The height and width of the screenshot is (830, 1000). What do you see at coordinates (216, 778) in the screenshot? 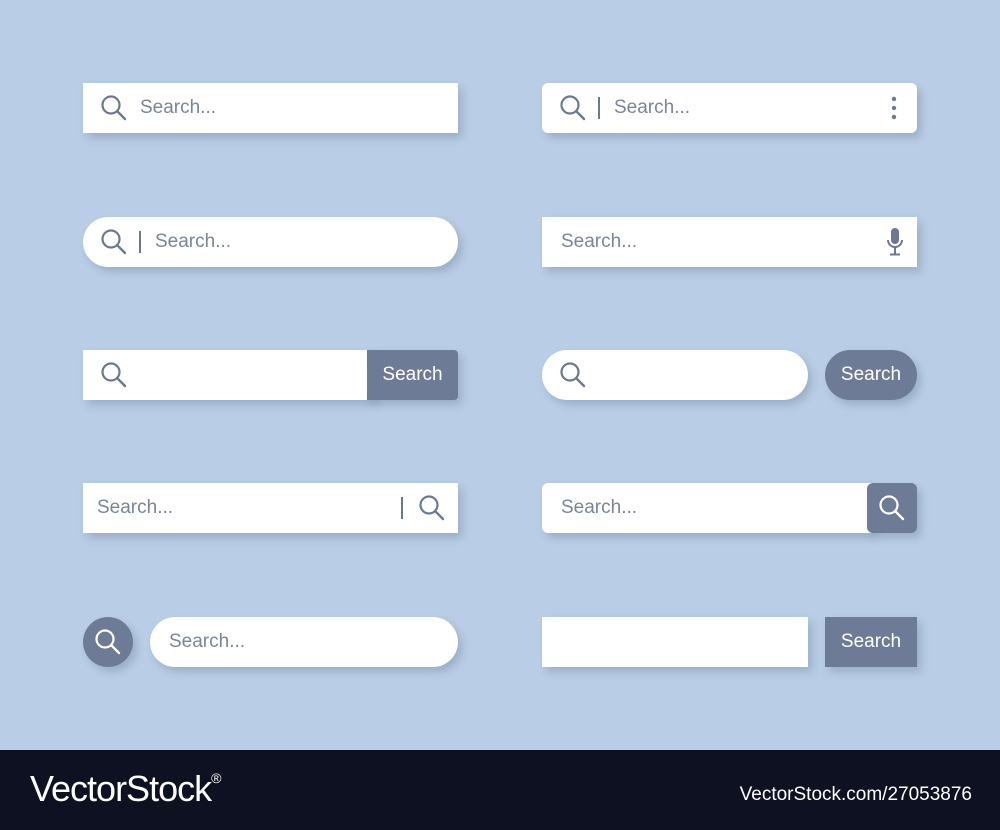
I see `registered-mark: ®` at bounding box center [216, 778].